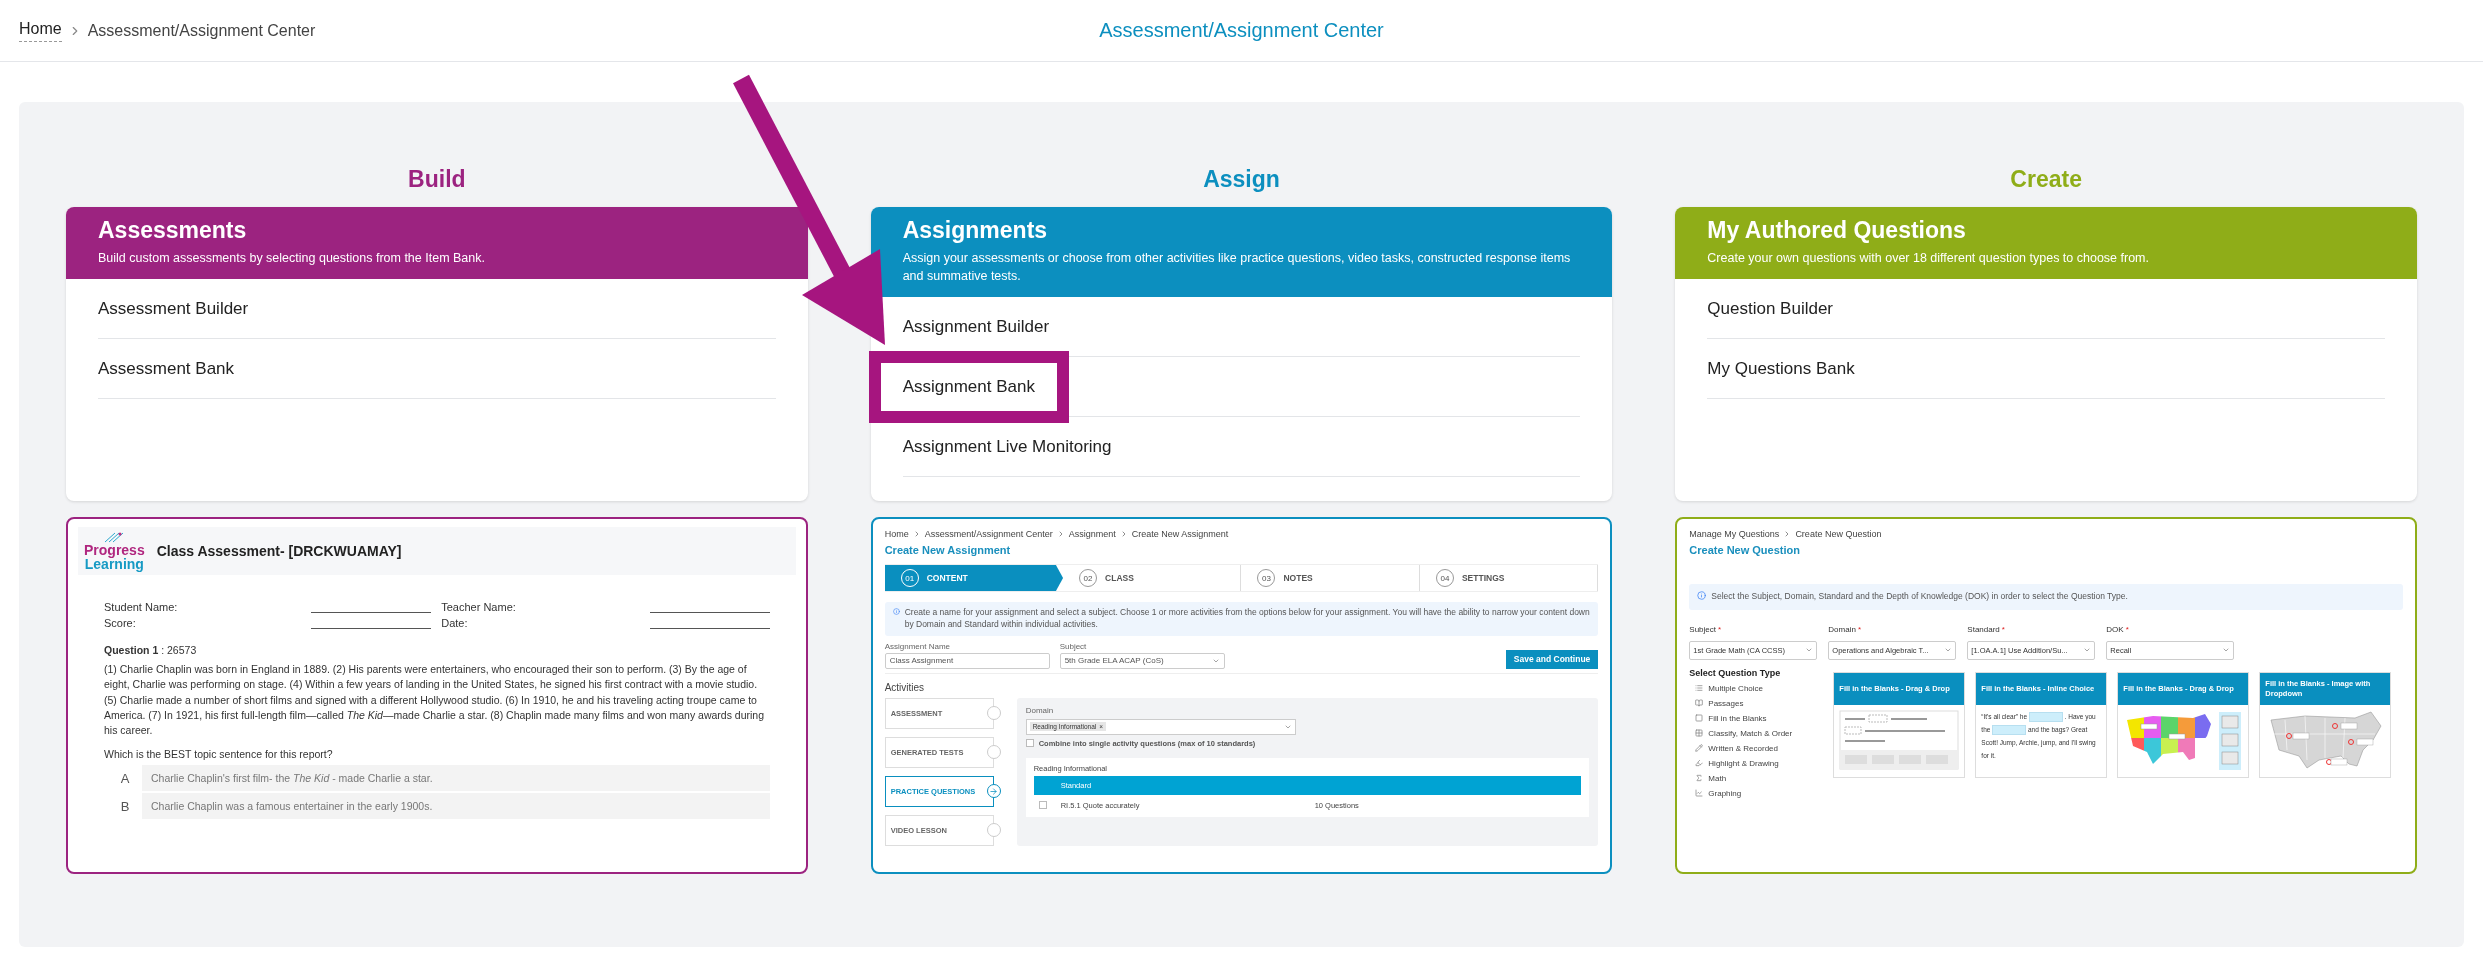  I want to click on info-text: Select the Subject, Domain, Standard and the Depth of Knowledge (DOK) in order to select the Question Type., so click(1919, 597).